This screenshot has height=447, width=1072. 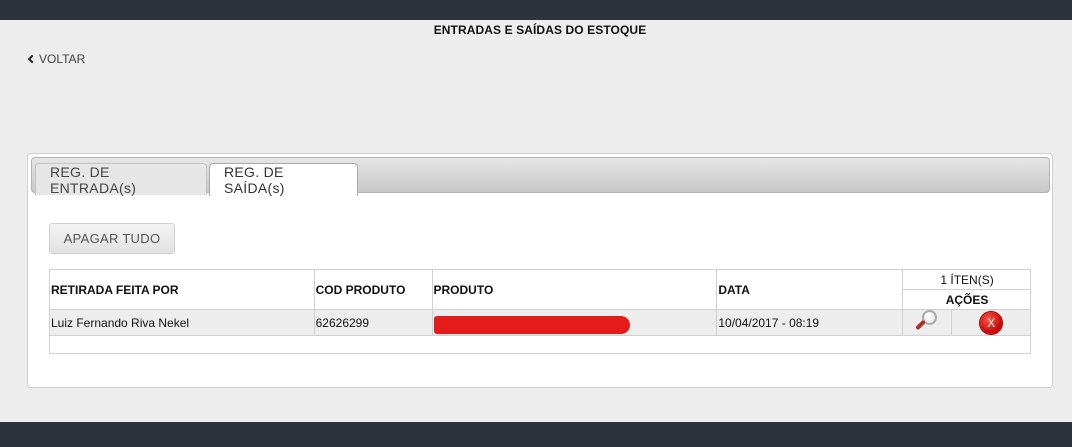 I want to click on magnifier-icon, so click(x=927, y=321).